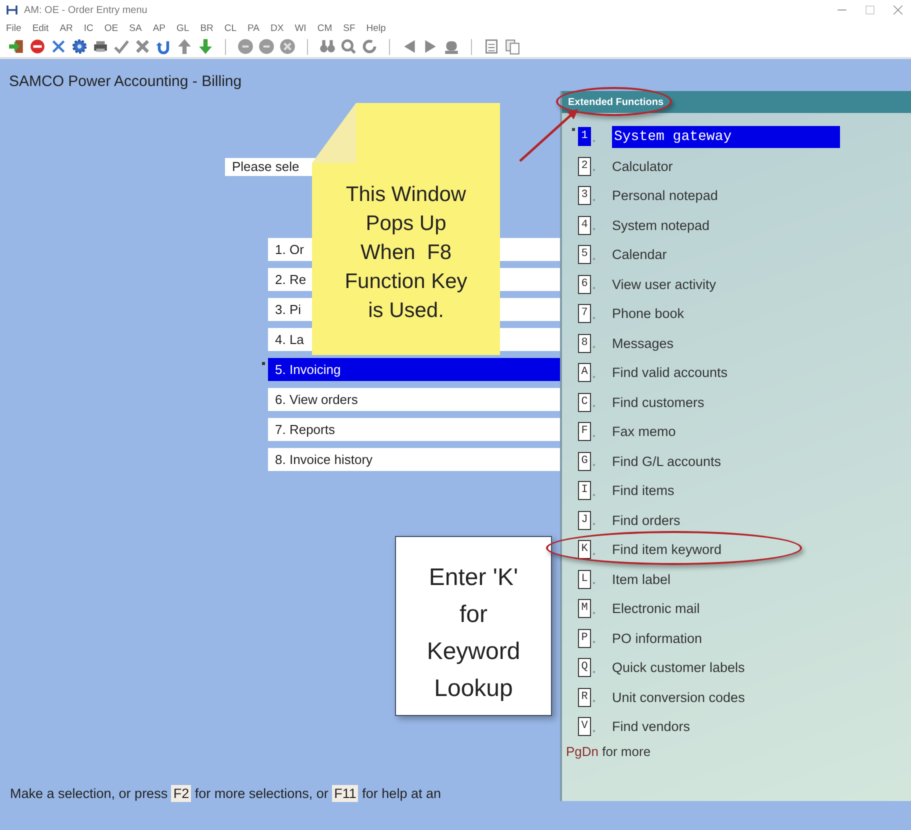  I want to click on document-icon, so click(491, 46).